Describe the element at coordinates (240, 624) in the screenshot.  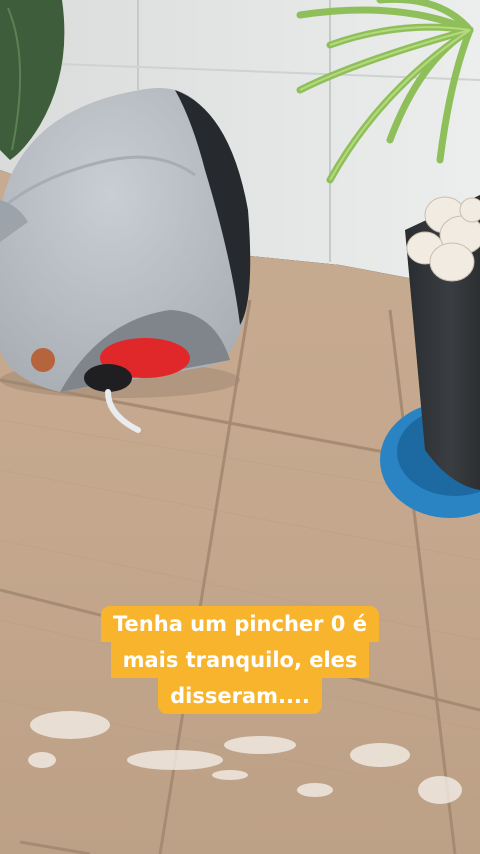
I see `caption-line-1: Tenha um pincher 0 é` at that location.